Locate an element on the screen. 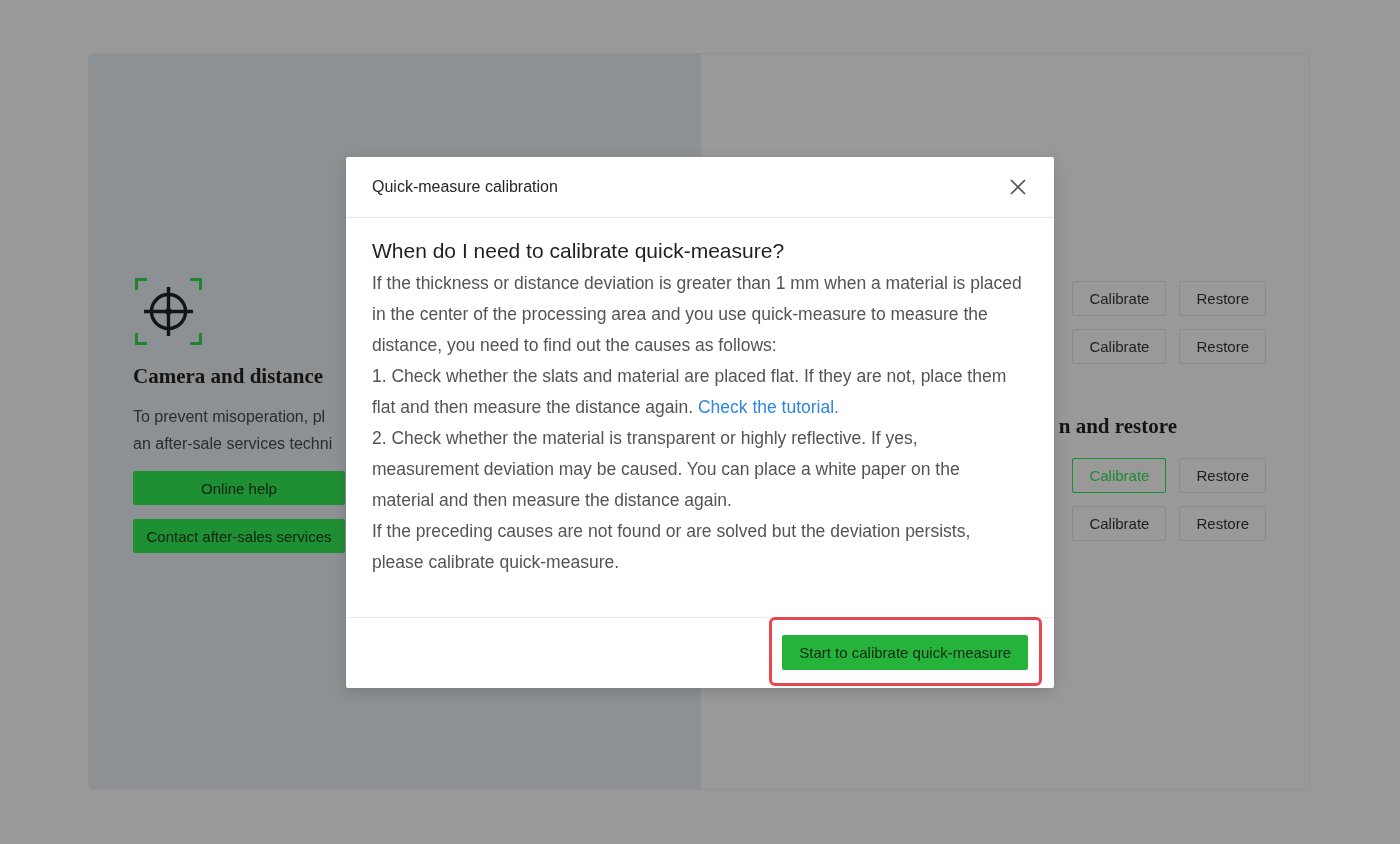  body-text: 2. Check whether the material is transparent or highly reflective. If yes, measurement deviation may be caused. You can place a white paper on the material and then measure the distance again. is located at coordinates (666, 469).